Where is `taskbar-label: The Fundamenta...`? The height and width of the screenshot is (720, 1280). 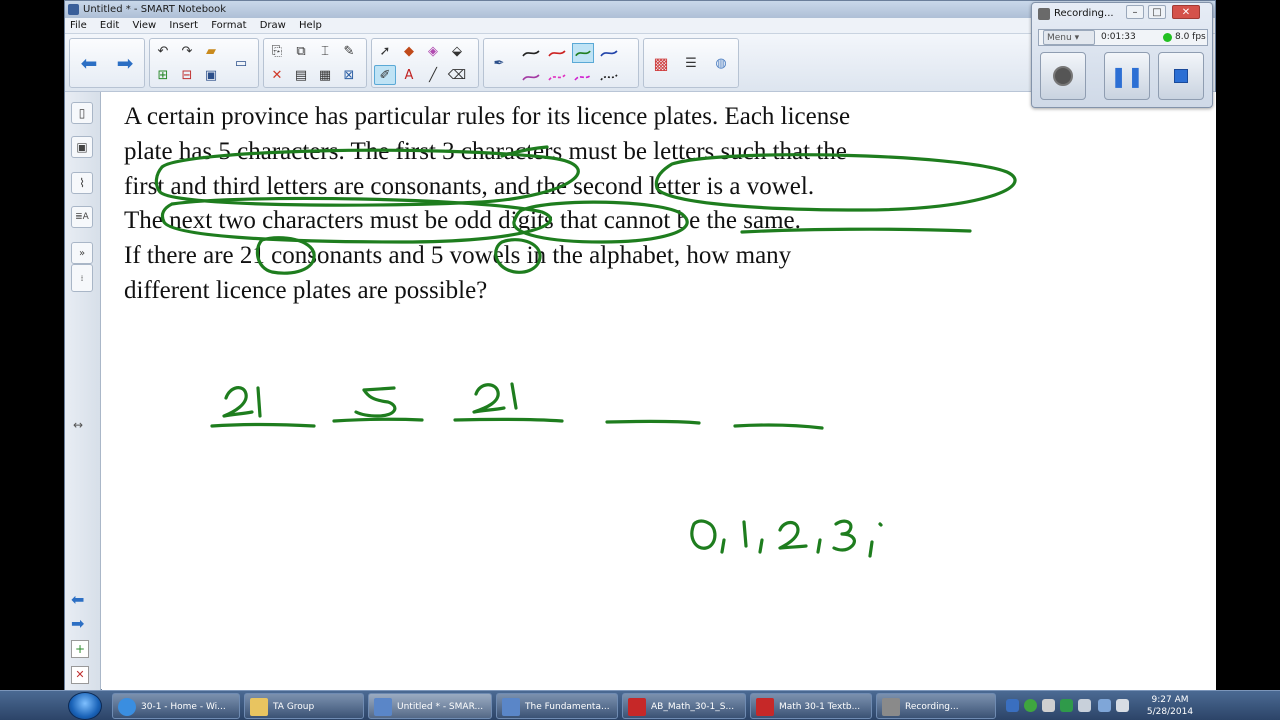
taskbar-label: The Fundamenta... is located at coordinates (567, 707).